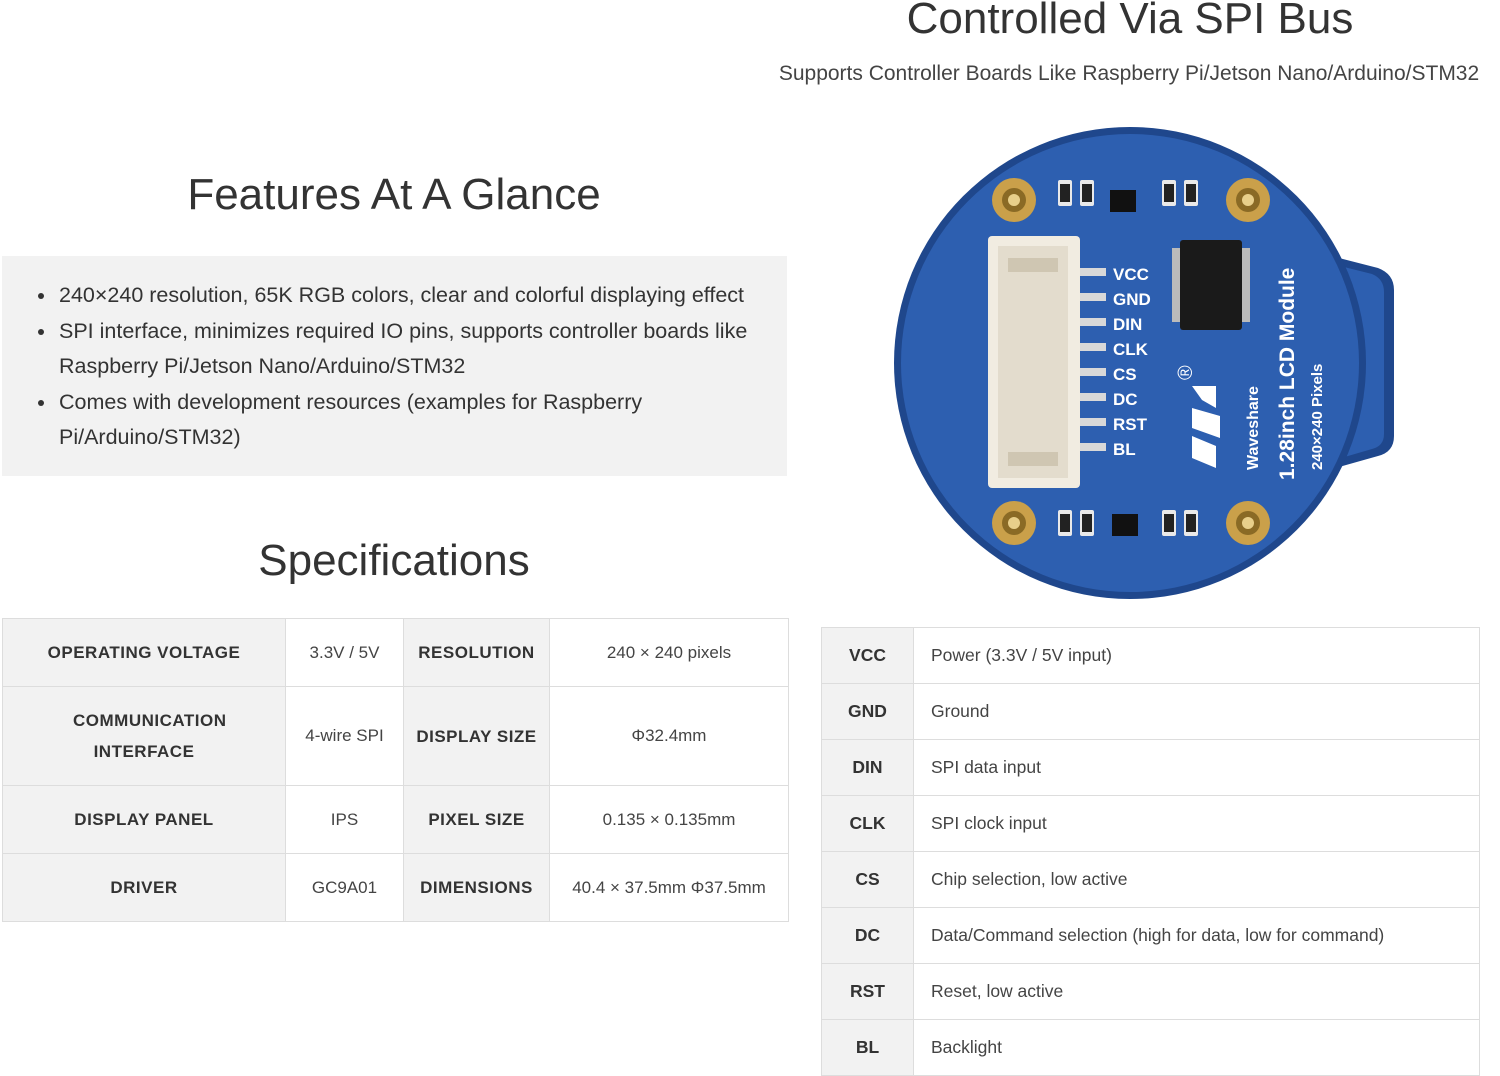  What do you see at coordinates (1287, 374) in the screenshot?
I see `board-model: 1.28inch LCD Module` at bounding box center [1287, 374].